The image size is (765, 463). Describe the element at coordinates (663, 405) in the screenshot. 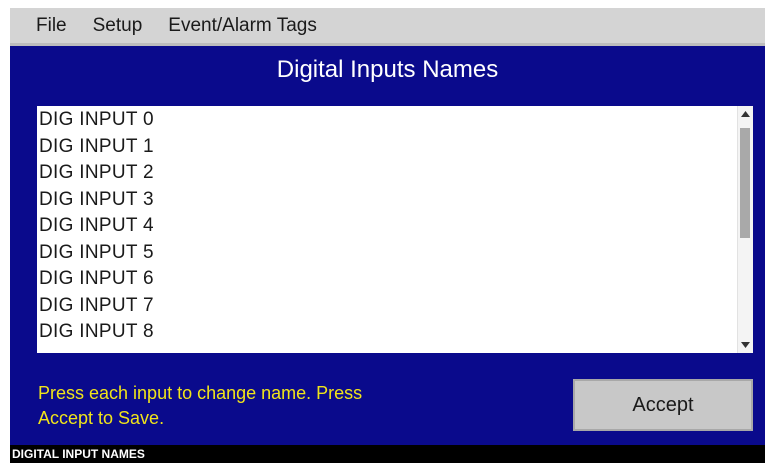

I see `accept-button: Accept` at that location.